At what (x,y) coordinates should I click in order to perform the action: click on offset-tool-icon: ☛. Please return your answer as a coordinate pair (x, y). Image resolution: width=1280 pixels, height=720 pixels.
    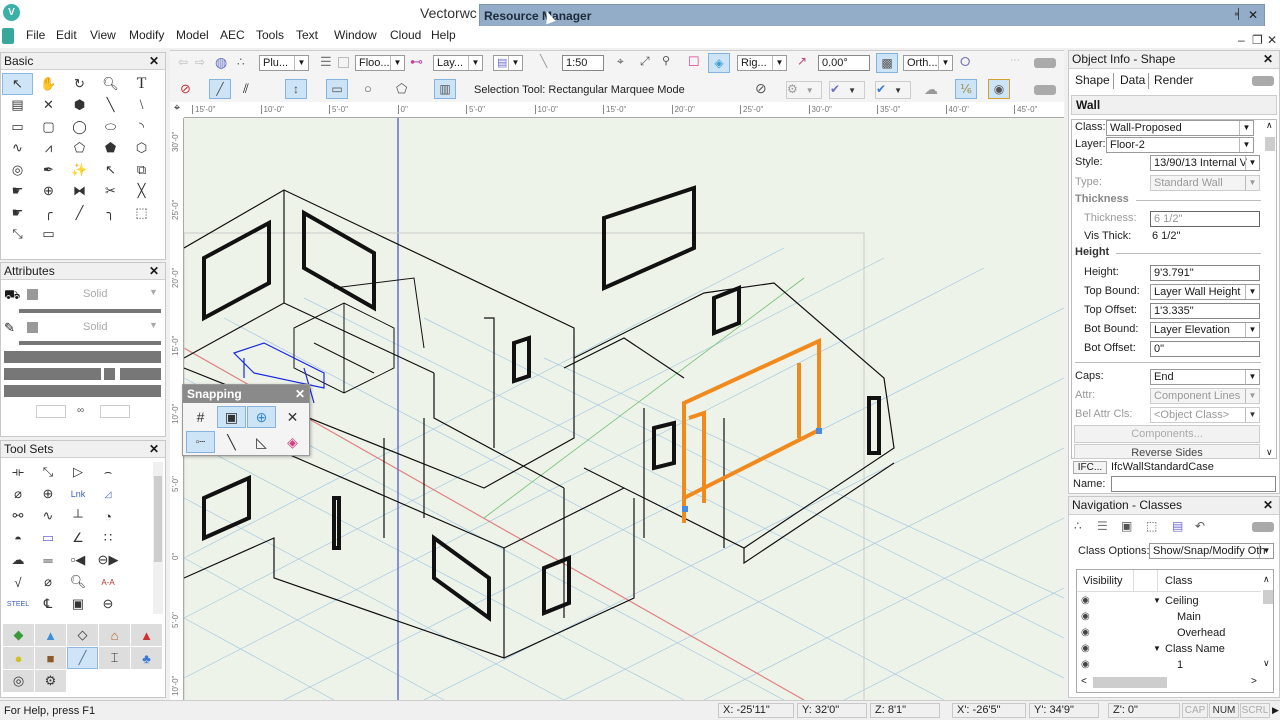
    Looking at the image, I should click on (17, 213).